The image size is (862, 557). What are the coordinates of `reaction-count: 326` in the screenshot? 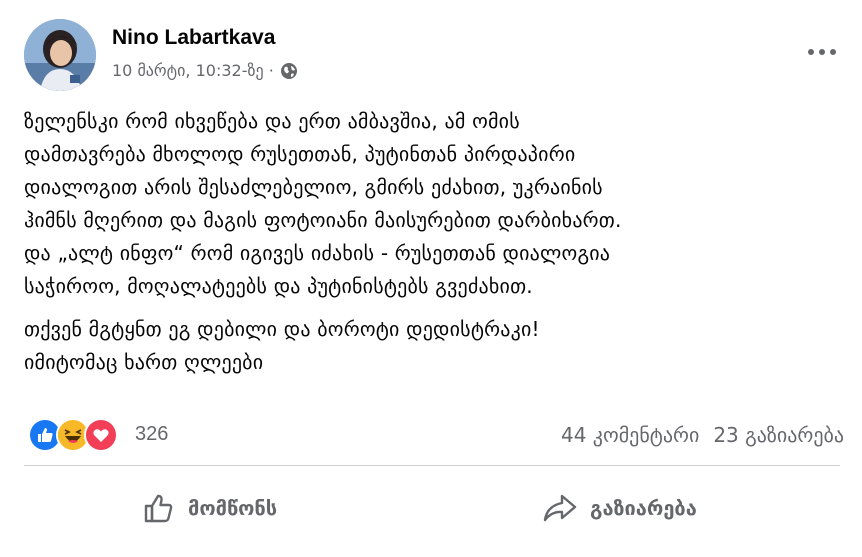 It's located at (151, 434).